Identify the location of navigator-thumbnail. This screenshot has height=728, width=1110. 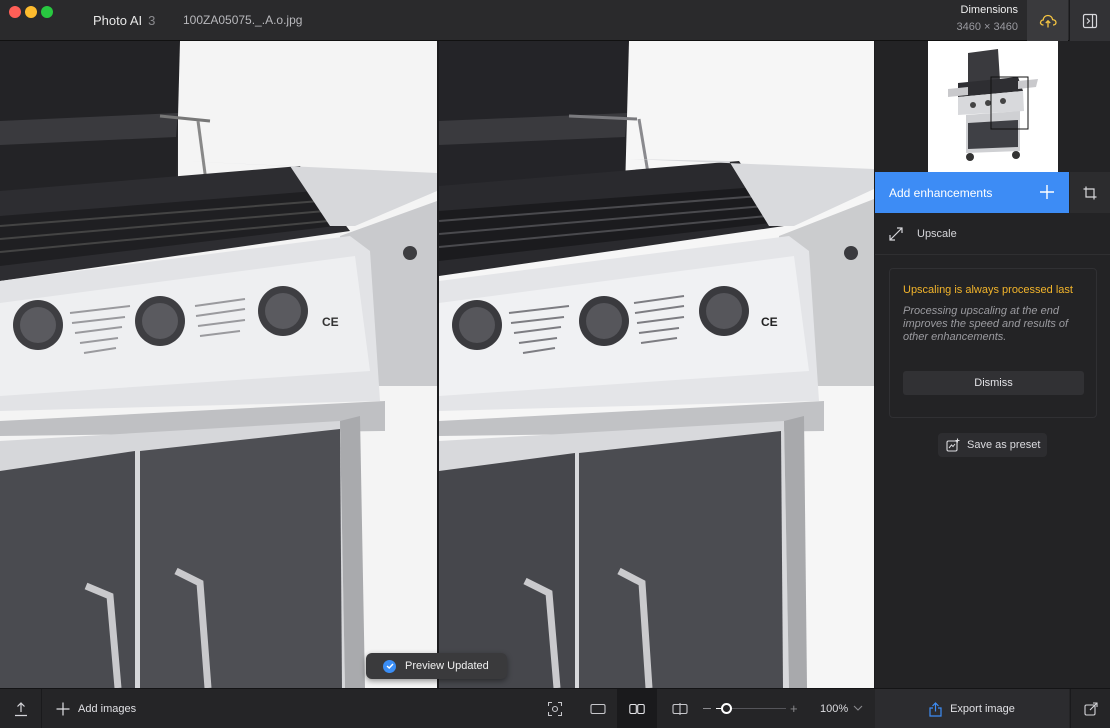
(993, 106).